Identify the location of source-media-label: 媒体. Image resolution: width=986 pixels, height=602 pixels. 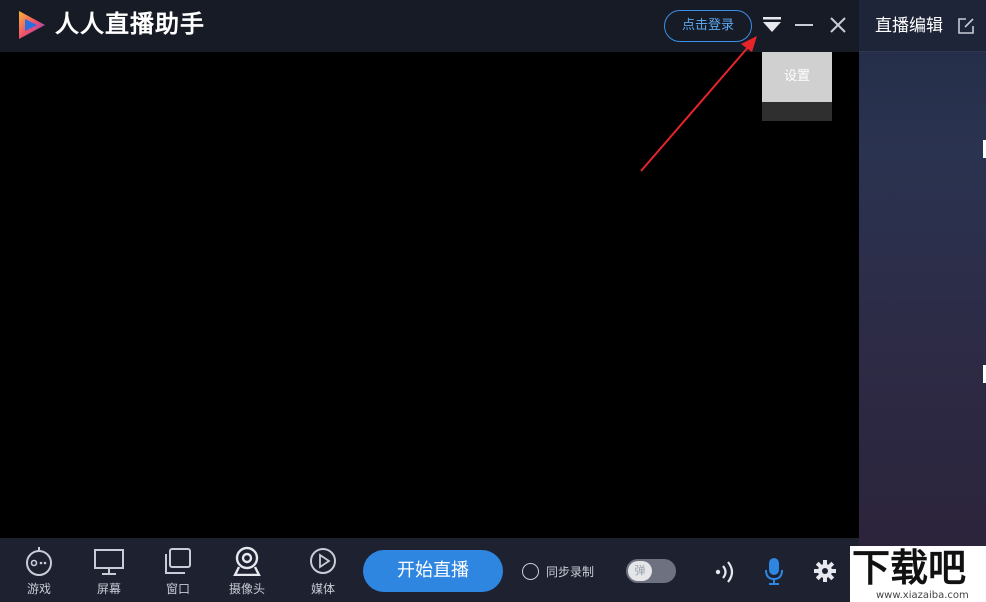
(322, 589).